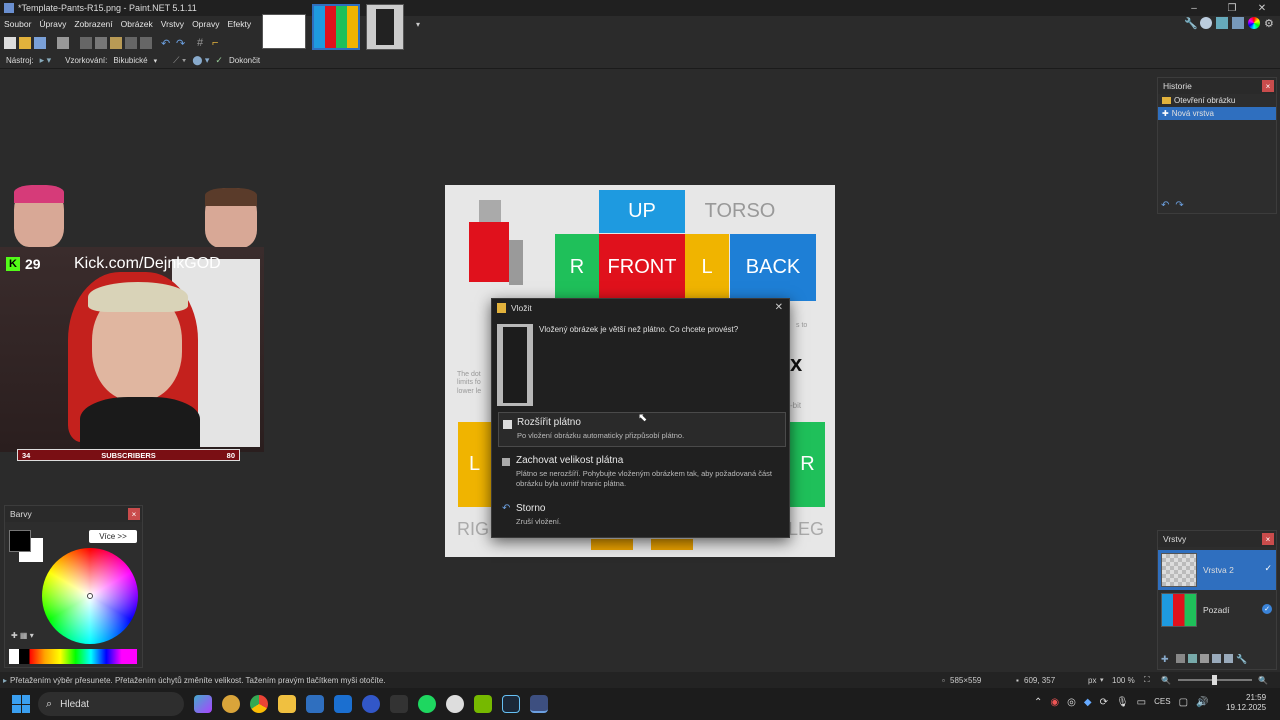  What do you see at coordinates (52, 24) in the screenshot?
I see `menu-edit: Úpravy` at bounding box center [52, 24].